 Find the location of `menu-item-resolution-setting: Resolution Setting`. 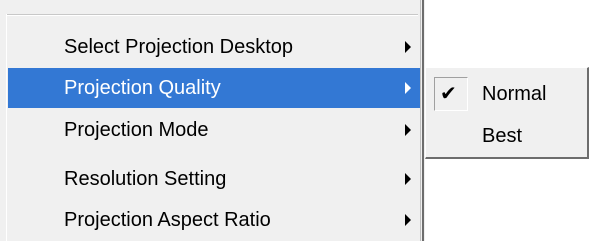

menu-item-resolution-setting: Resolution Setting is located at coordinates (214, 179).